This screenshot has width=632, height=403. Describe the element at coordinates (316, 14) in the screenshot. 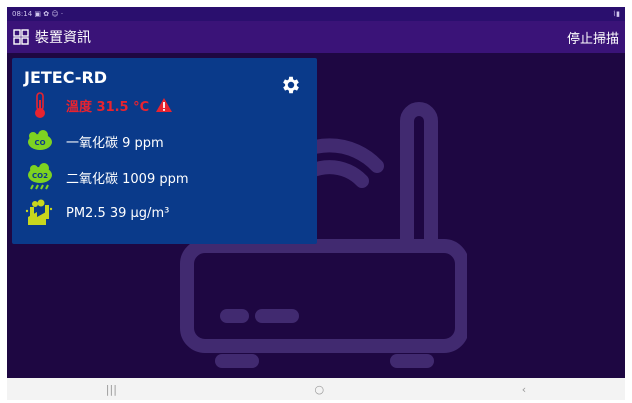

I see `status-bar: 08:14 ▣ ✿ ☺ · ⌇▮` at that location.